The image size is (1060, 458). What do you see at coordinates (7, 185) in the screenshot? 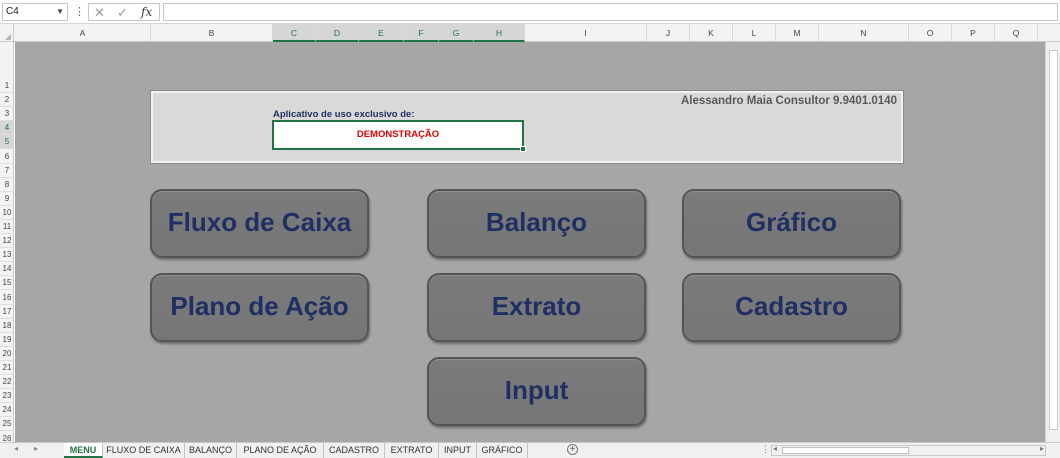
I see `row-header-8: 8` at bounding box center [7, 185].